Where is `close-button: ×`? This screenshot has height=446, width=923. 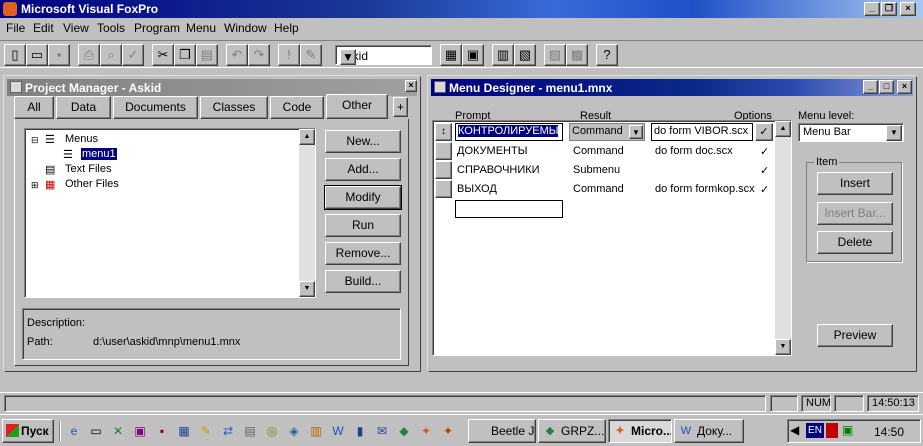 close-button: × is located at coordinates (908, 9).